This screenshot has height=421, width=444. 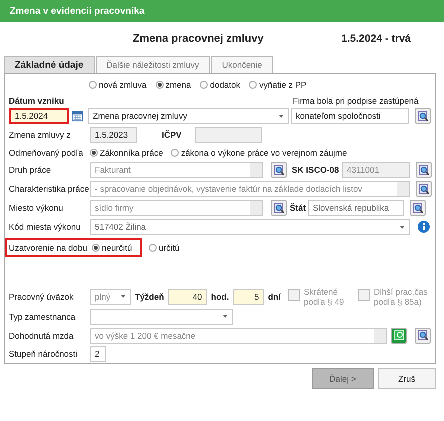 What do you see at coordinates (39, 116) in the screenshot?
I see `date-field: 1.5.2024` at bounding box center [39, 116].